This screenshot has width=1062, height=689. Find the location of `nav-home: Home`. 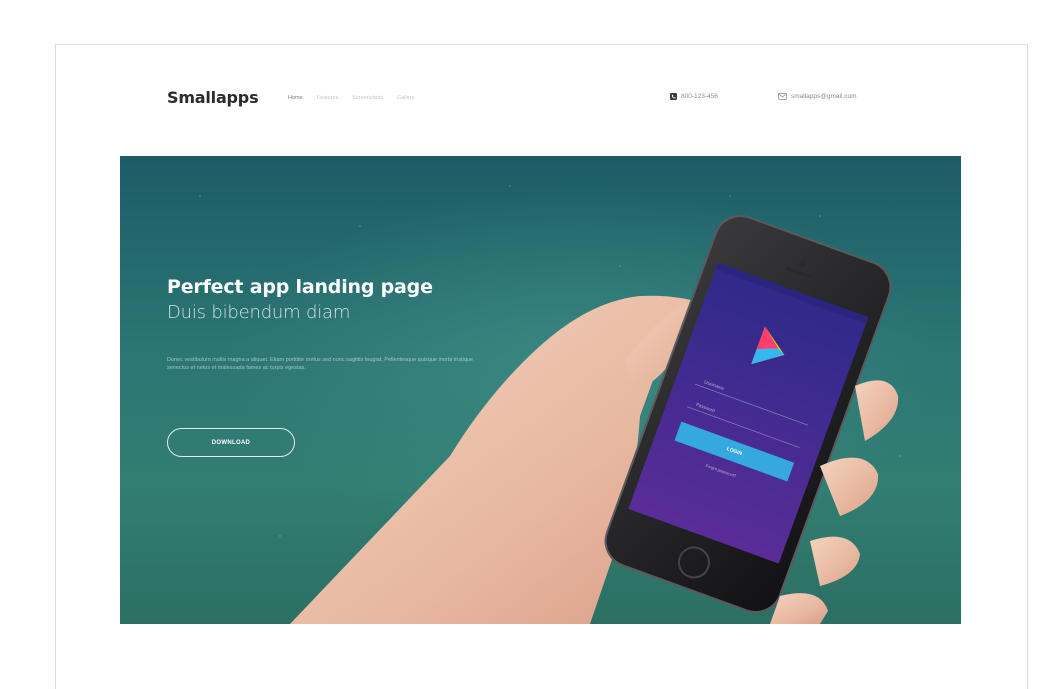

nav-home: Home is located at coordinates (295, 98).